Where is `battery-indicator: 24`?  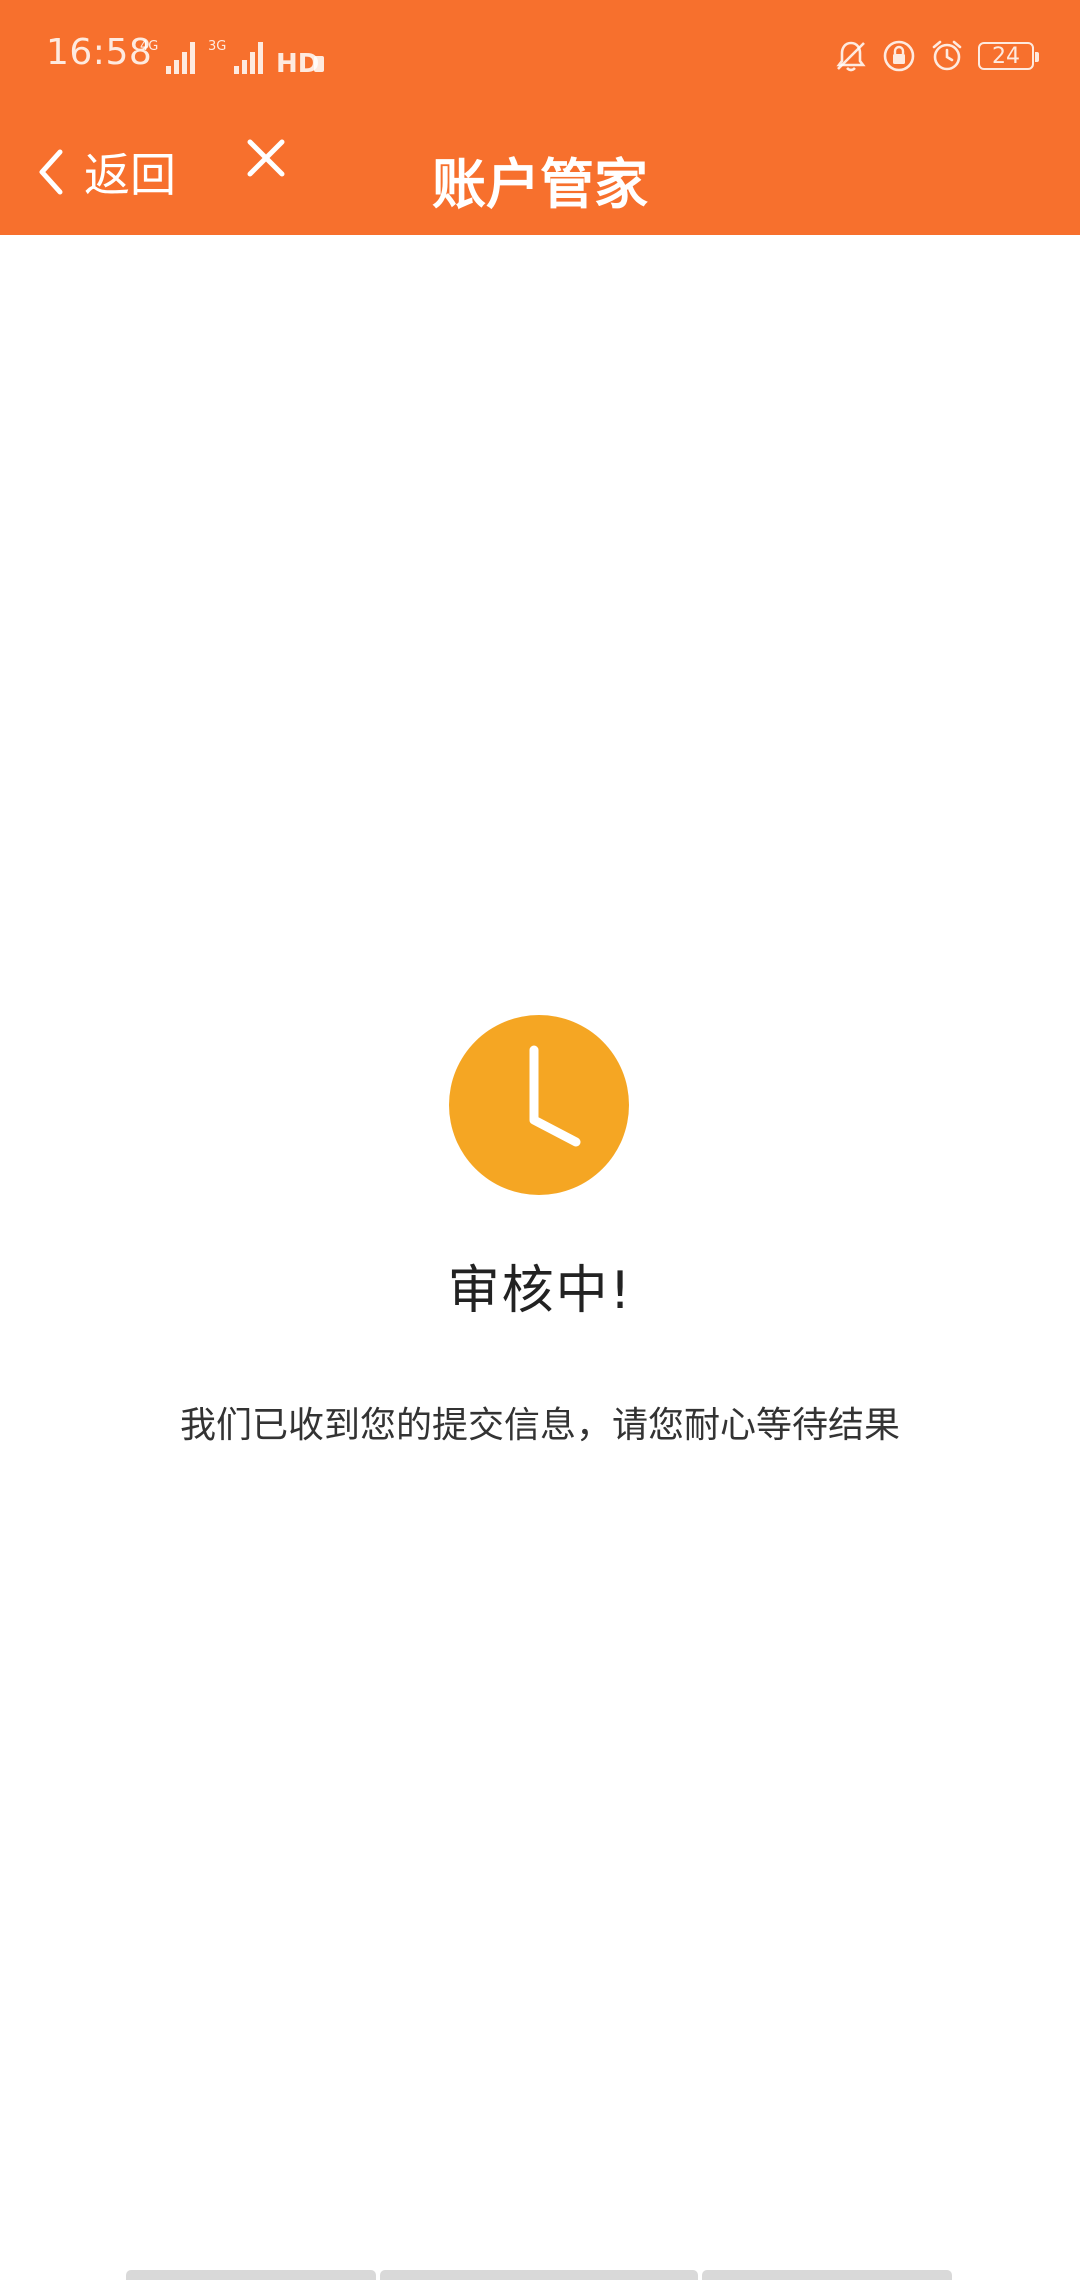
battery-indicator: 24 is located at coordinates (1008, 56).